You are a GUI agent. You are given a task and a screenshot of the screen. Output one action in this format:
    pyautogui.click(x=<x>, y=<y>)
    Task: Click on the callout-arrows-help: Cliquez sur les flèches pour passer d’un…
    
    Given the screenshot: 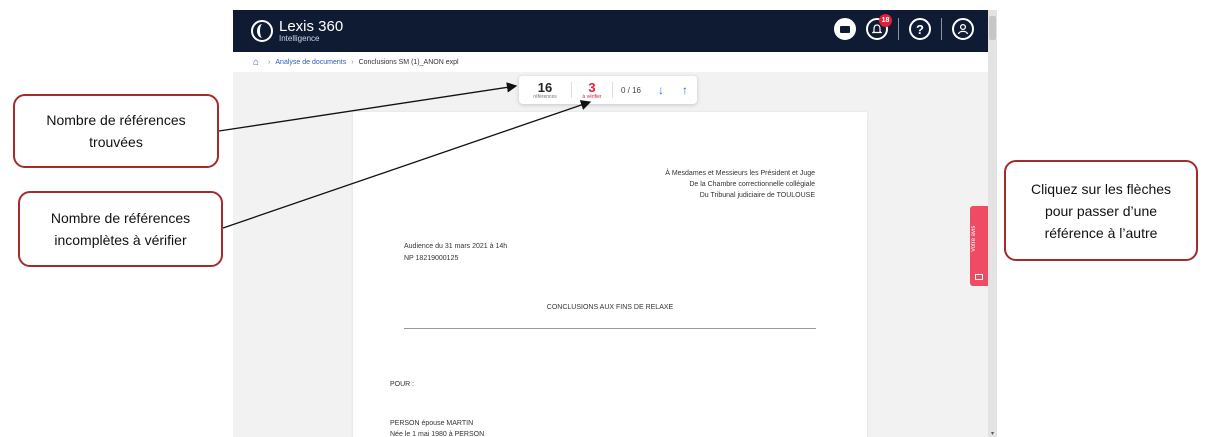 What is the action you would take?
    pyautogui.click(x=1101, y=210)
    